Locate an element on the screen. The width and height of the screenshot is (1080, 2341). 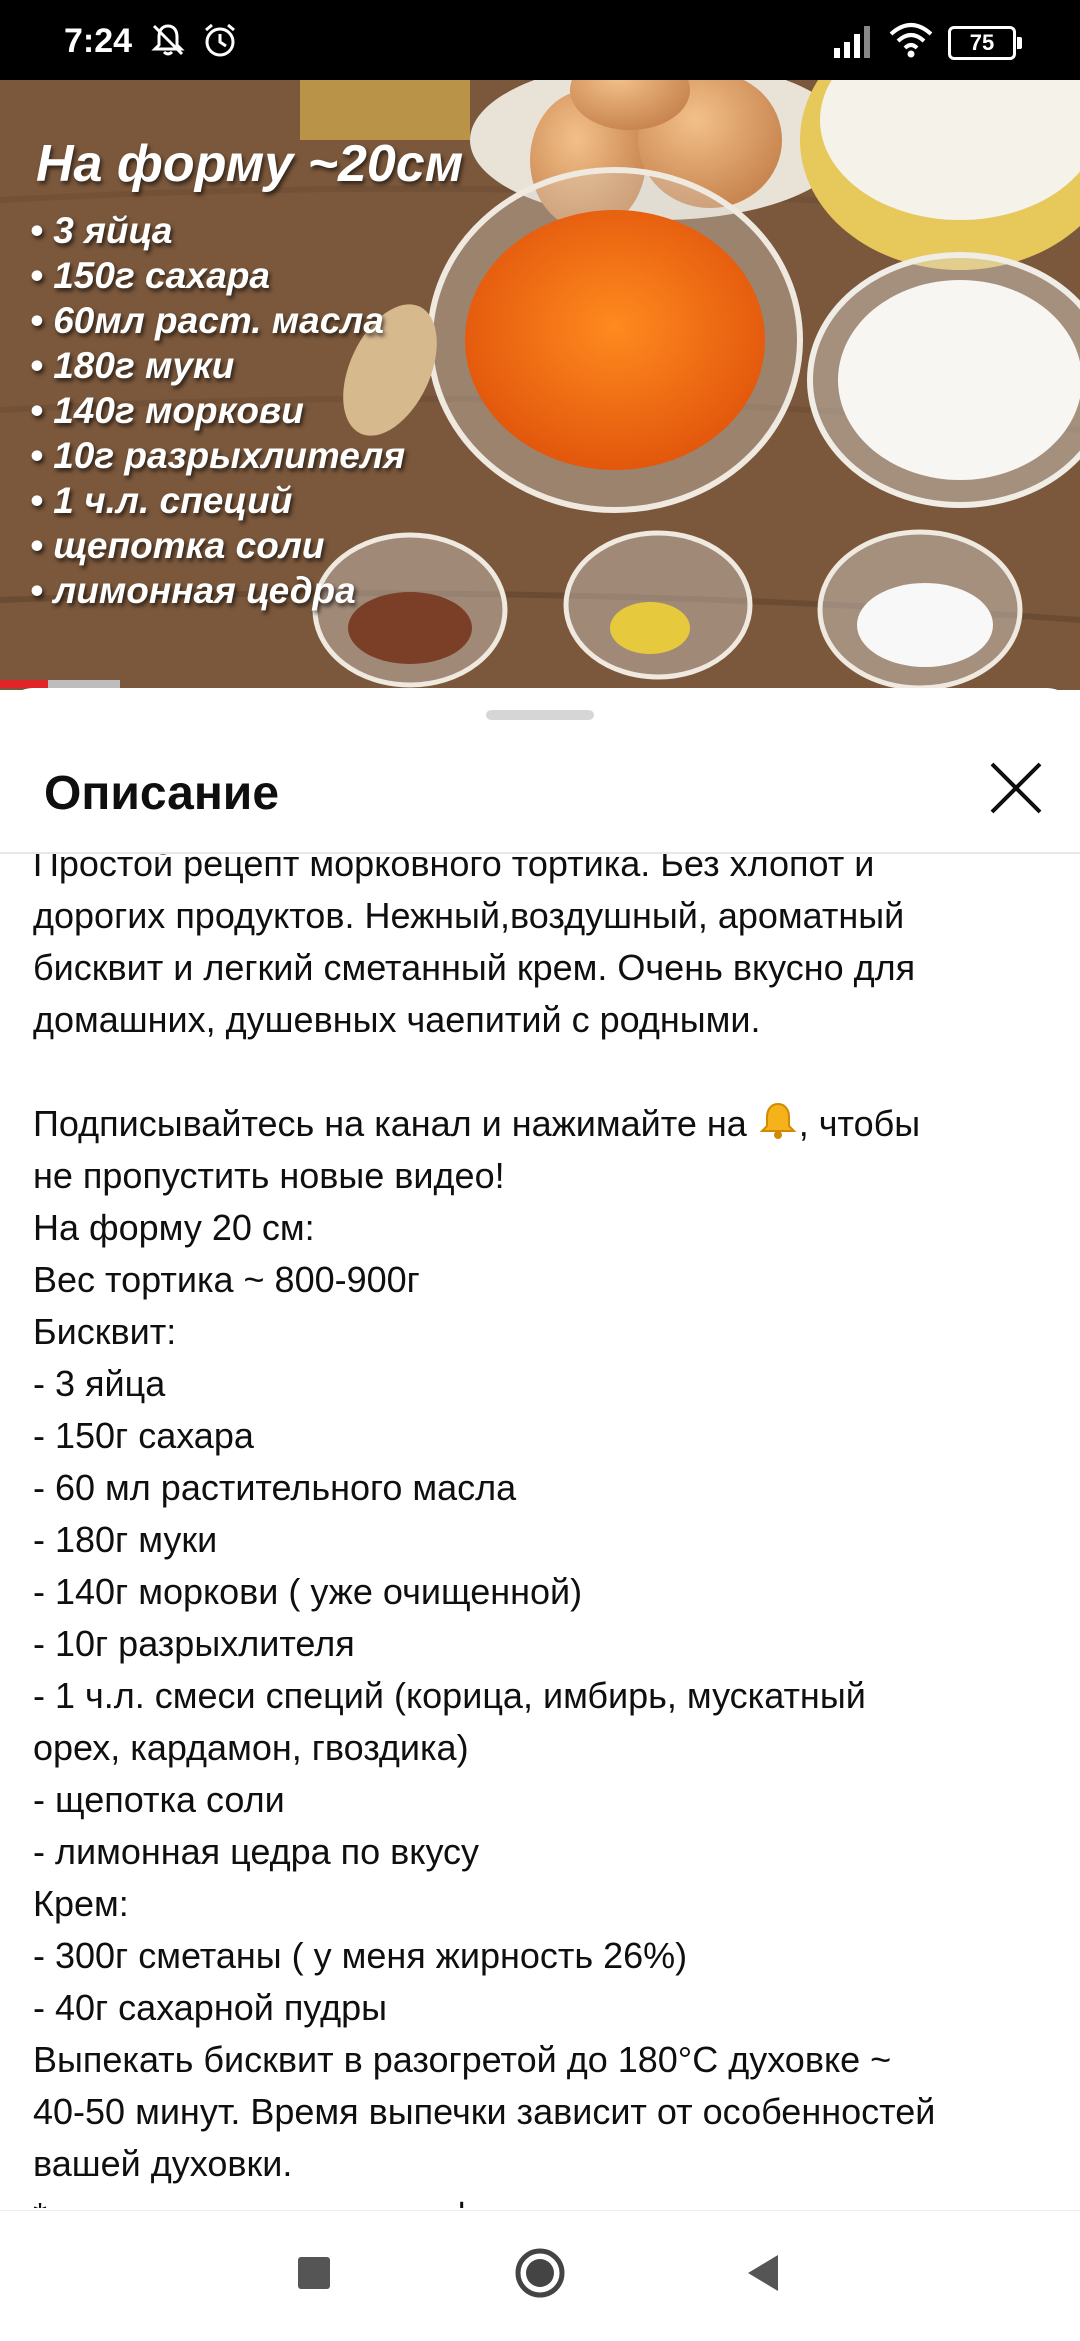
home-circle-icon is located at coordinates (540, 2273).